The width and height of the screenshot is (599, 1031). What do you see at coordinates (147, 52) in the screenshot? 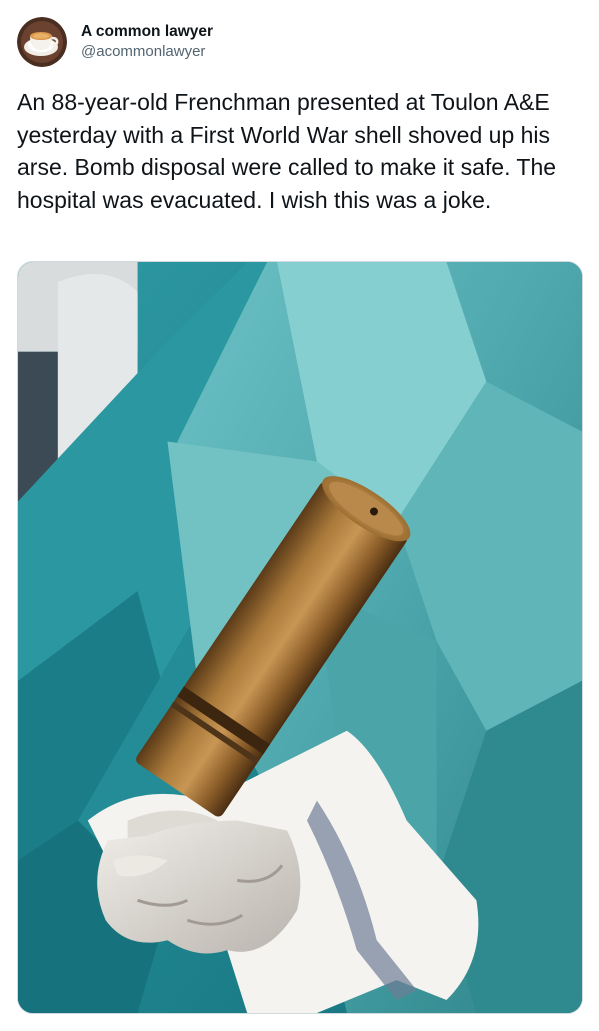
I see `author-handle: @acommonlawyer` at bounding box center [147, 52].